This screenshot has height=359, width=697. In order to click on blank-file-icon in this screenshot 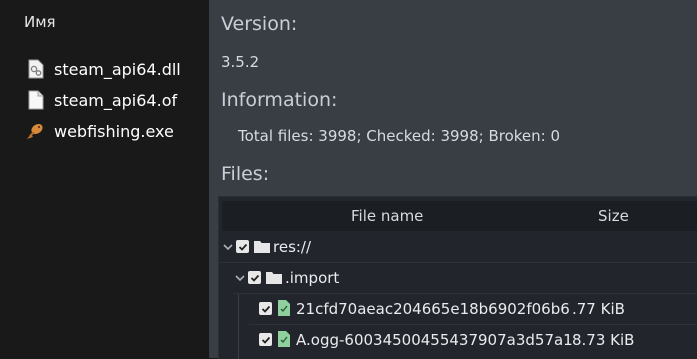, I will do `click(36, 100)`.